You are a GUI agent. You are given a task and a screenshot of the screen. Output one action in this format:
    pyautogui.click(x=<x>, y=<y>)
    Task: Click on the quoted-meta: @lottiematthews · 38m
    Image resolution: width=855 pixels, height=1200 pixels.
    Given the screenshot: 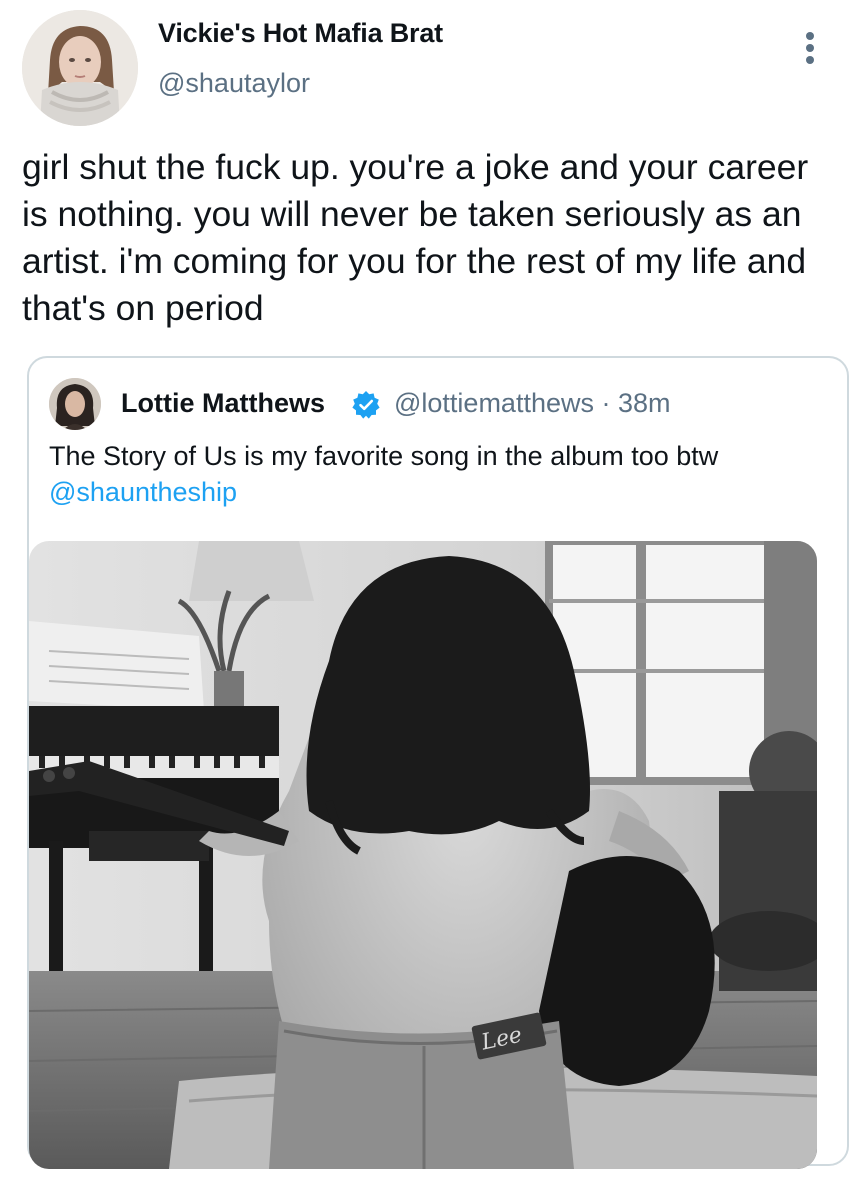 What is the action you would take?
    pyautogui.click(x=532, y=403)
    